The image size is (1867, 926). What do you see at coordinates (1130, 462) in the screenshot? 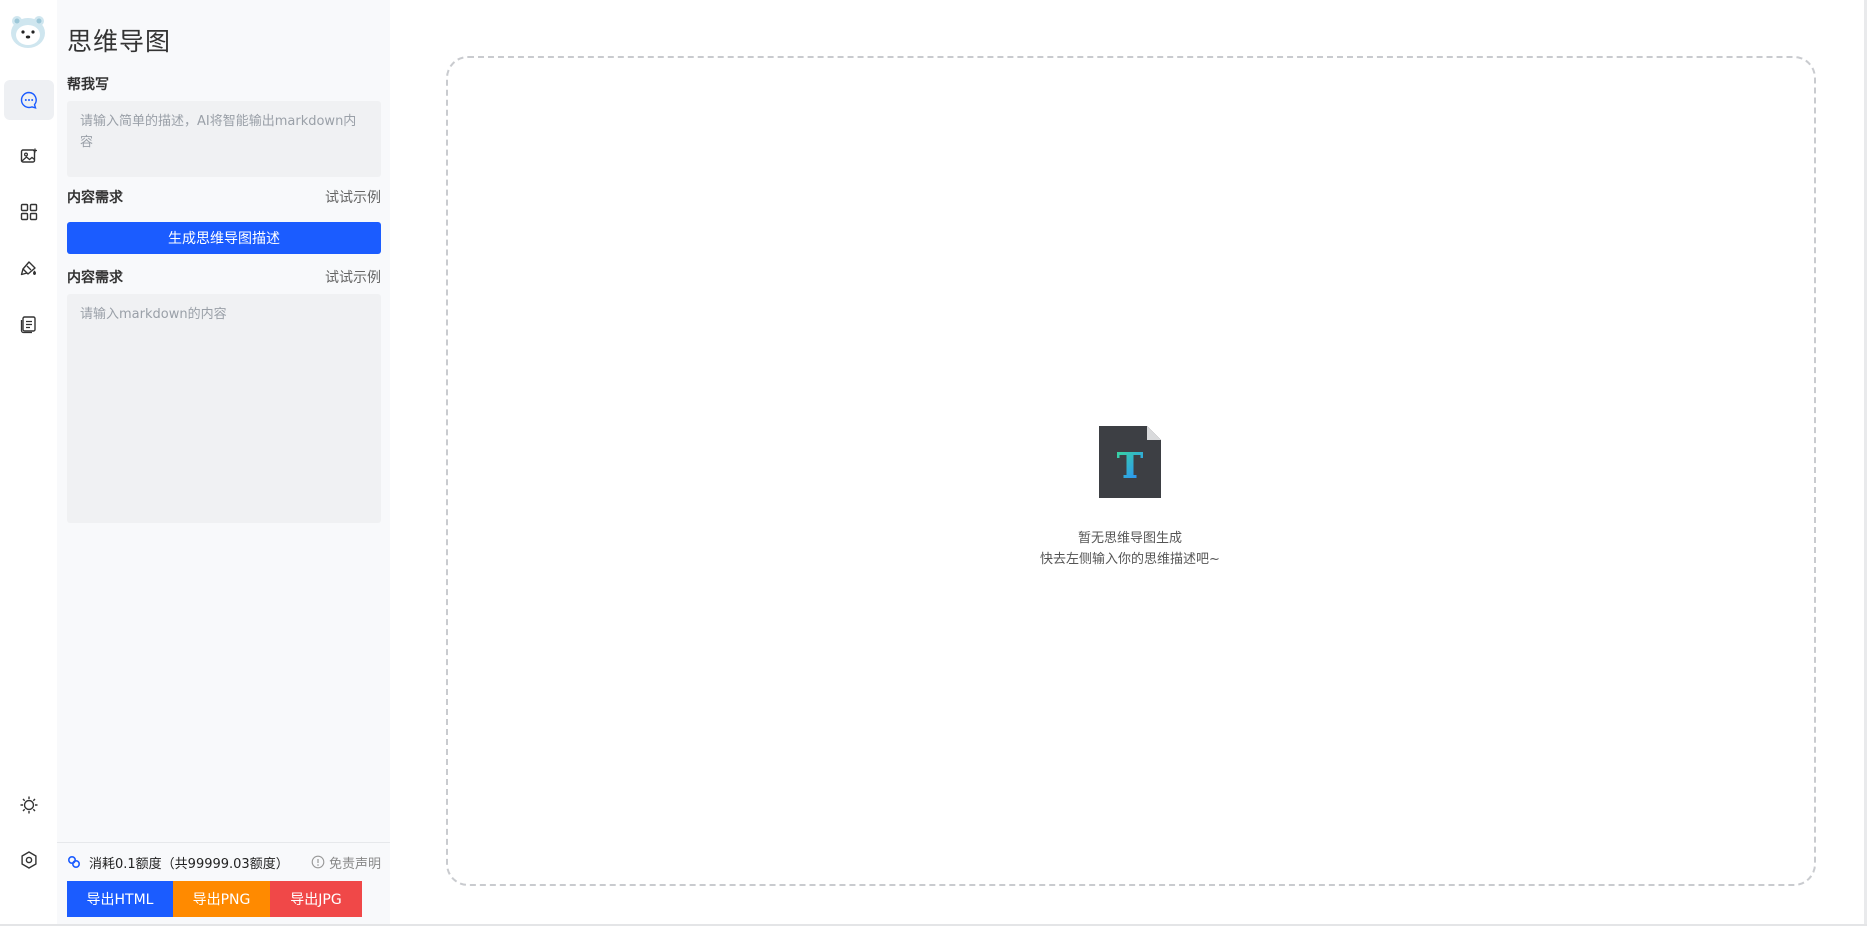
I see `text-file-icon` at bounding box center [1130, 462].